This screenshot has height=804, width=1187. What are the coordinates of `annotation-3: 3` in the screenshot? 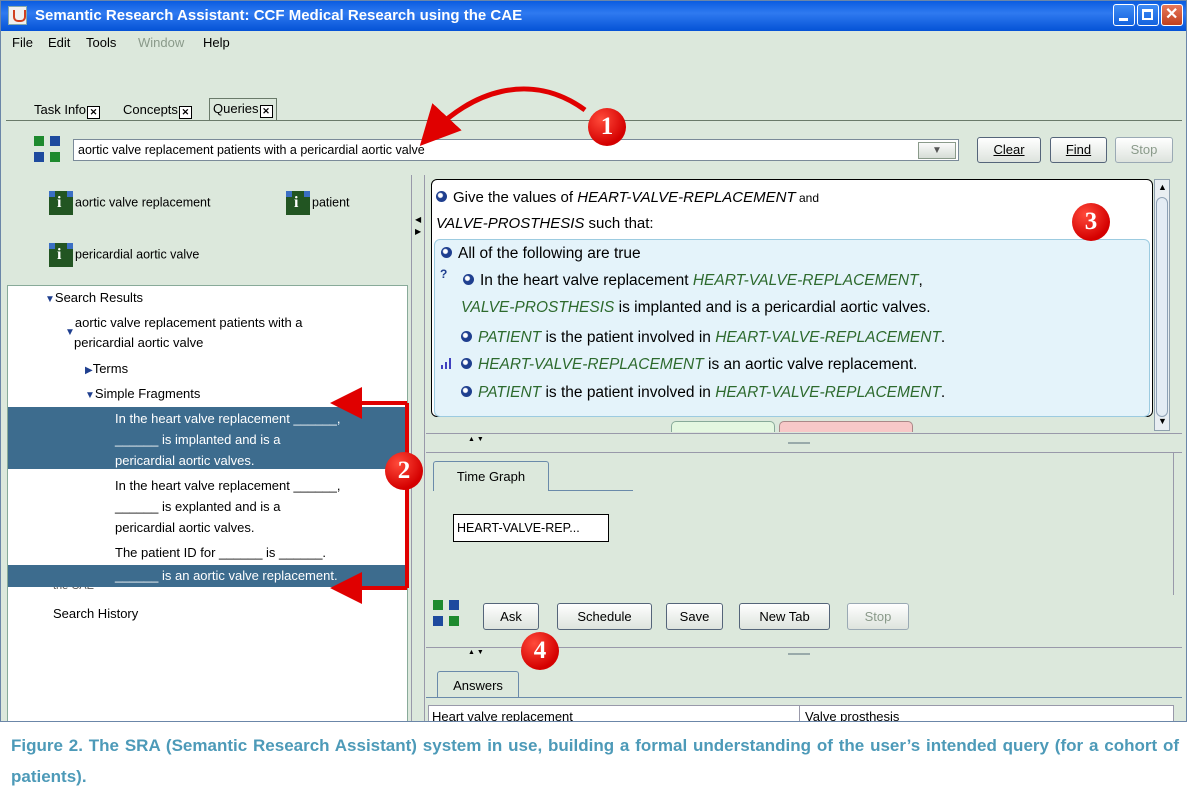 It's located at (1091, 222).